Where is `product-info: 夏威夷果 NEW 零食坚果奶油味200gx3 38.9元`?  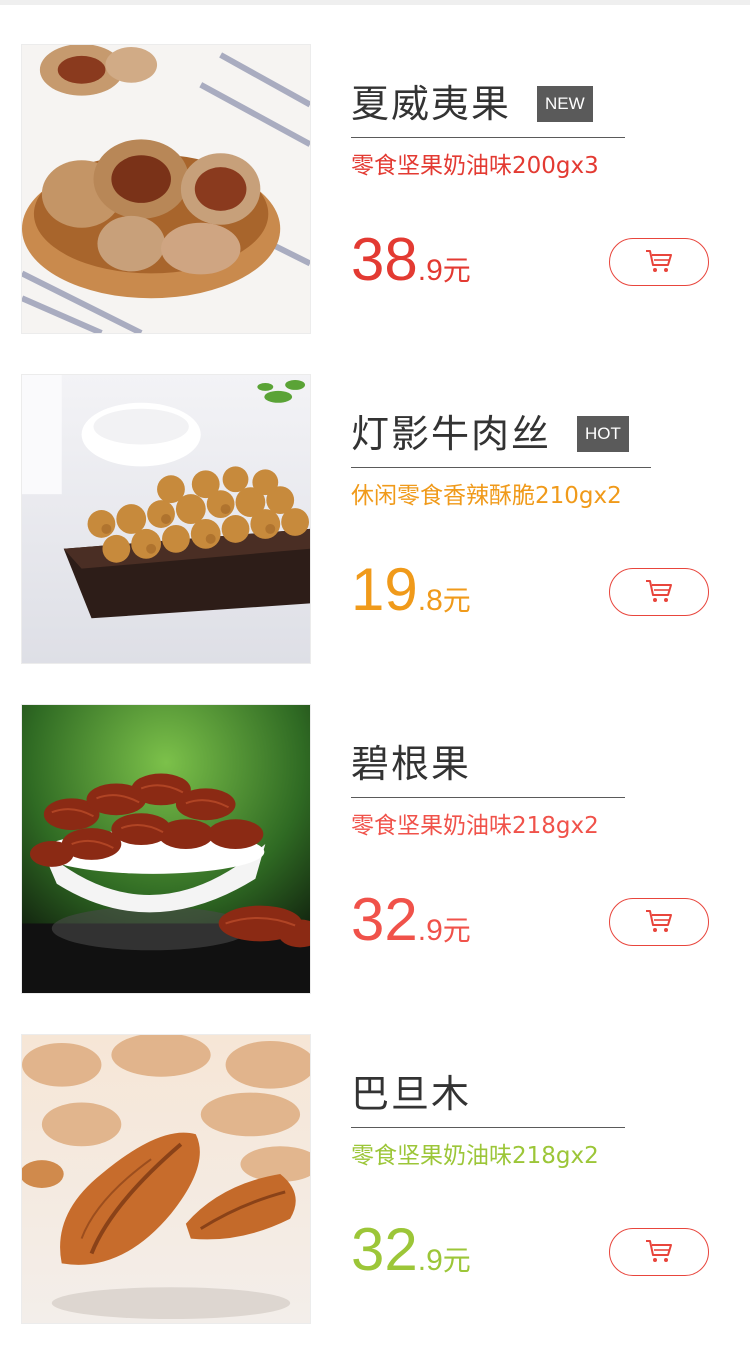 product-info: 夏威夷果 NEW 零食坚果奶油味200gx3 38.9元 is located at coordinates (541, 189).